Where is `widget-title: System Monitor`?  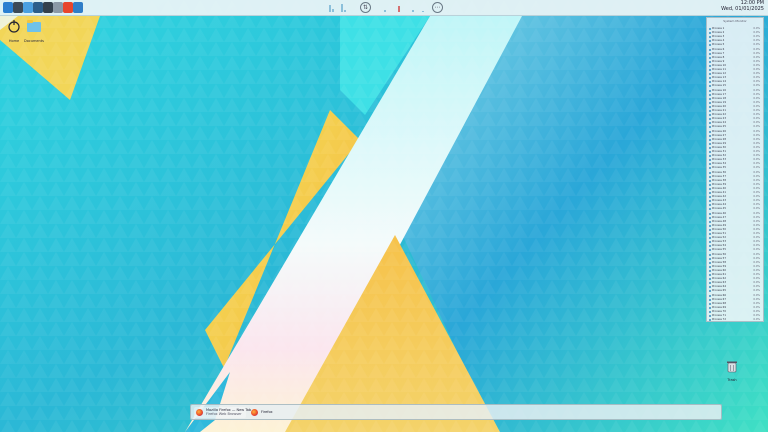 widget-title: System Monitor is located at coordinates (735, 21).